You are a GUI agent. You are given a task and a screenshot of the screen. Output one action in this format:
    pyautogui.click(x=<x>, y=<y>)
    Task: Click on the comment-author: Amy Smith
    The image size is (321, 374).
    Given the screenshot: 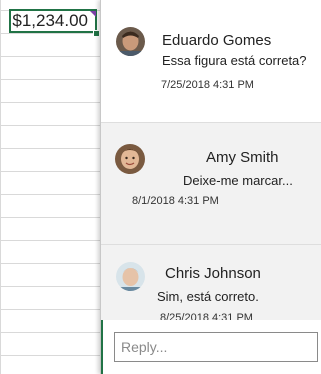 What is the action you would take?
    pyautogui.click(x=242, y=157)
    